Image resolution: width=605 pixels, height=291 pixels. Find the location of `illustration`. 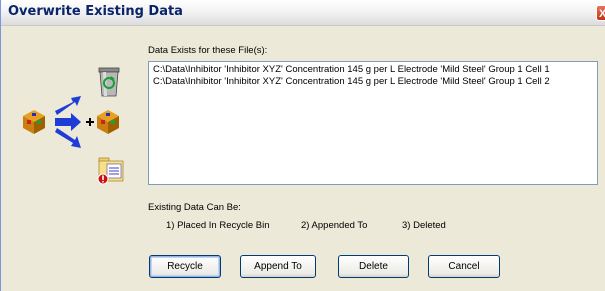

illustration is located at coordinates (80, 125).